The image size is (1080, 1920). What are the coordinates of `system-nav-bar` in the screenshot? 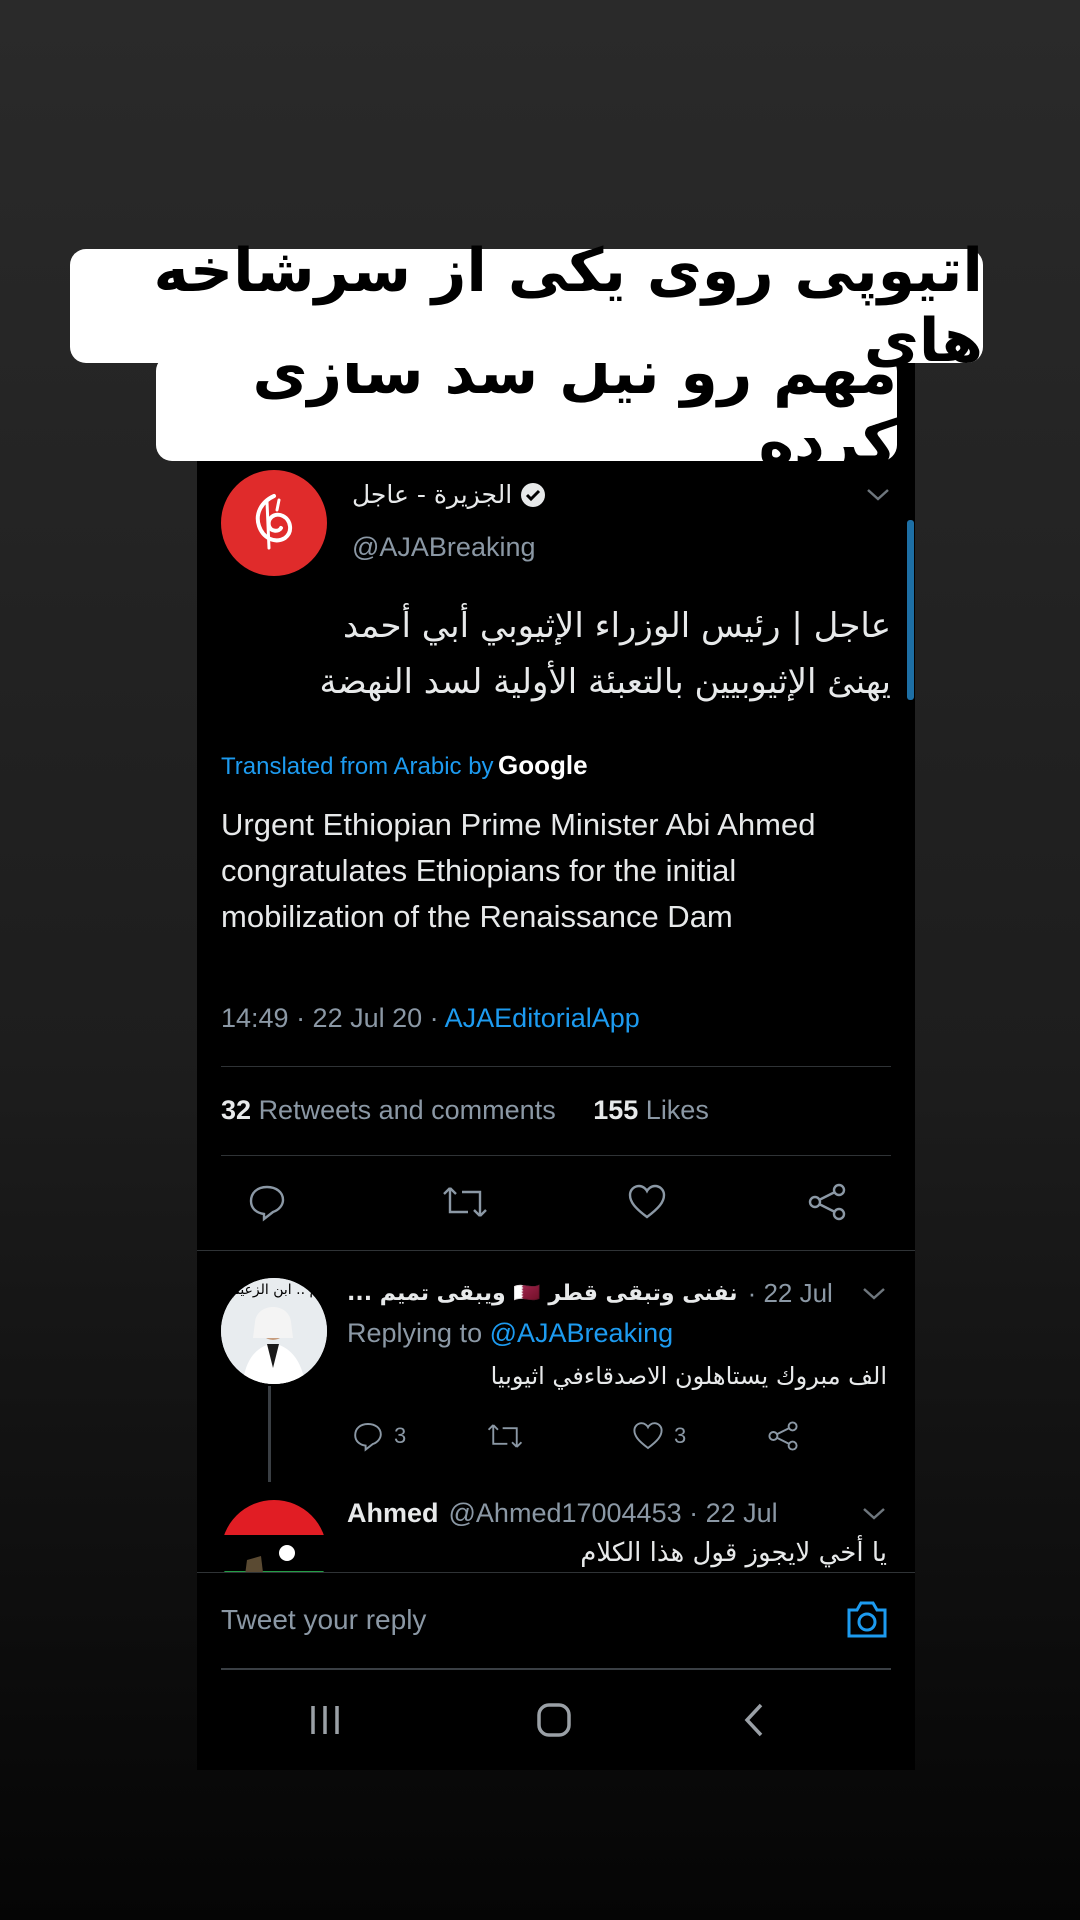 It's located at (556, 1725).